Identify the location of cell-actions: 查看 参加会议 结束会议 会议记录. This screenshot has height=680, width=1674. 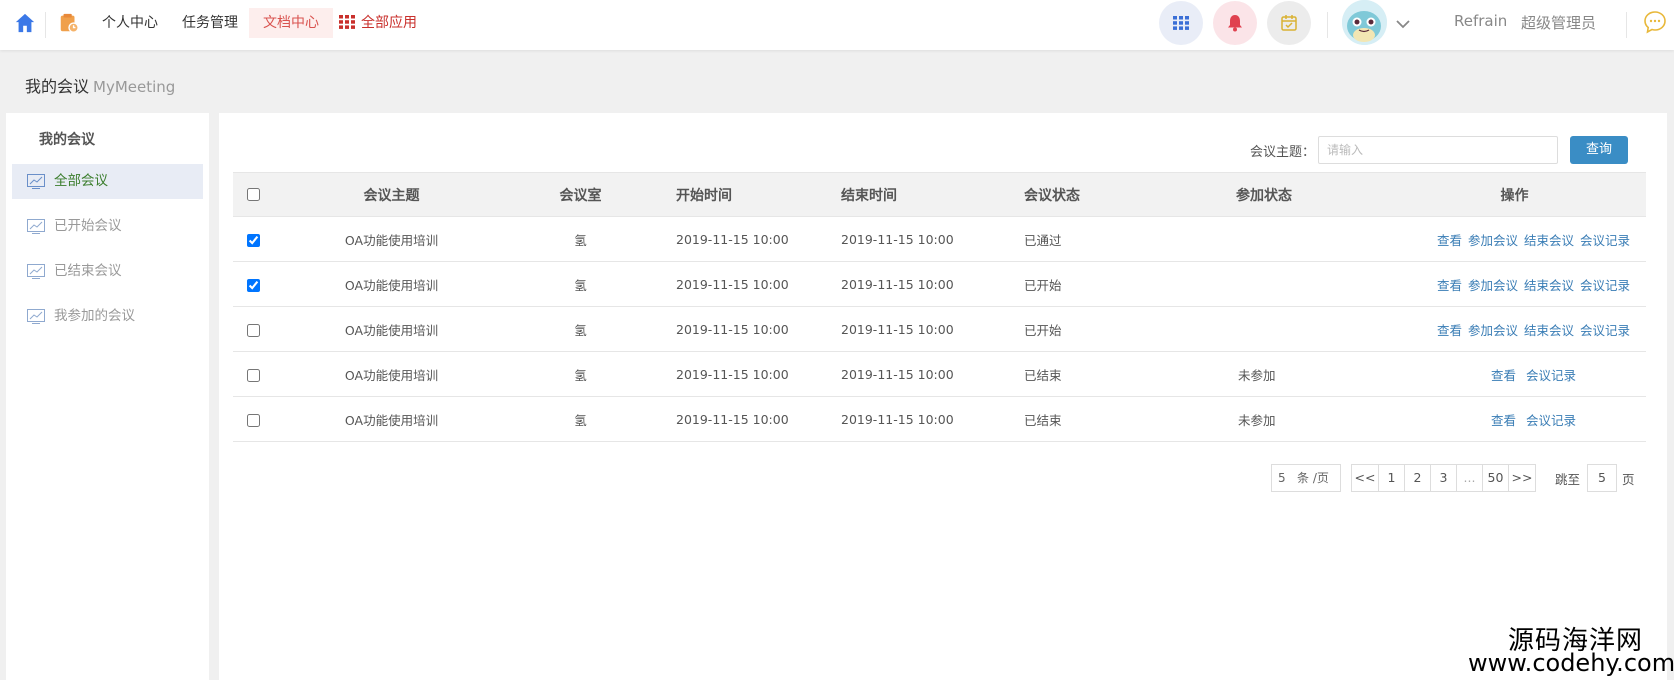
(1514, 329).